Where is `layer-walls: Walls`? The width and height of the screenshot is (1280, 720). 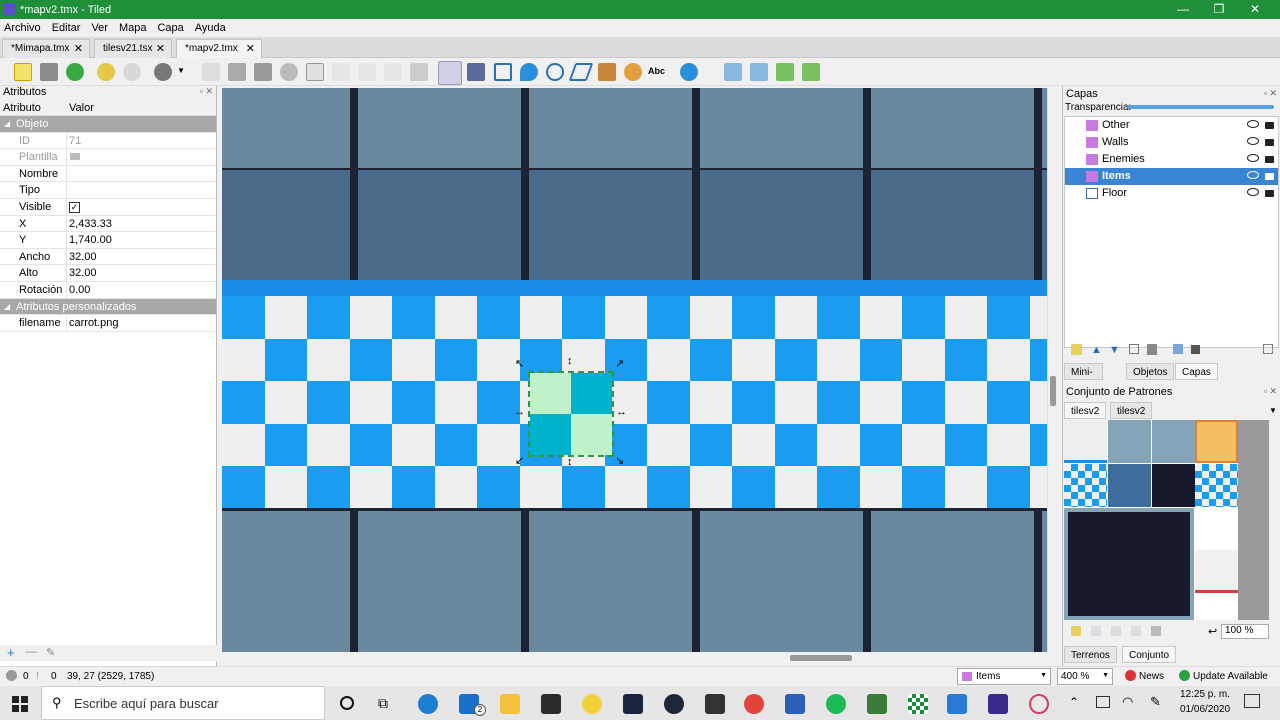
layer-walls: Walls is located at coordinates (1171, 142).